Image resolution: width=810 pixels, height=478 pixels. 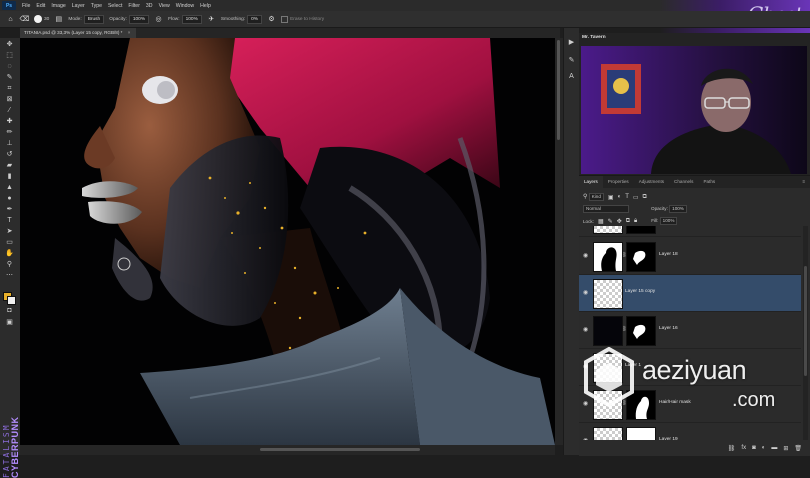 What do you see at coordinates (619, 221) in the screenshot?
I see `lock-position-icon: ✥` at bounding box center [619, 221].